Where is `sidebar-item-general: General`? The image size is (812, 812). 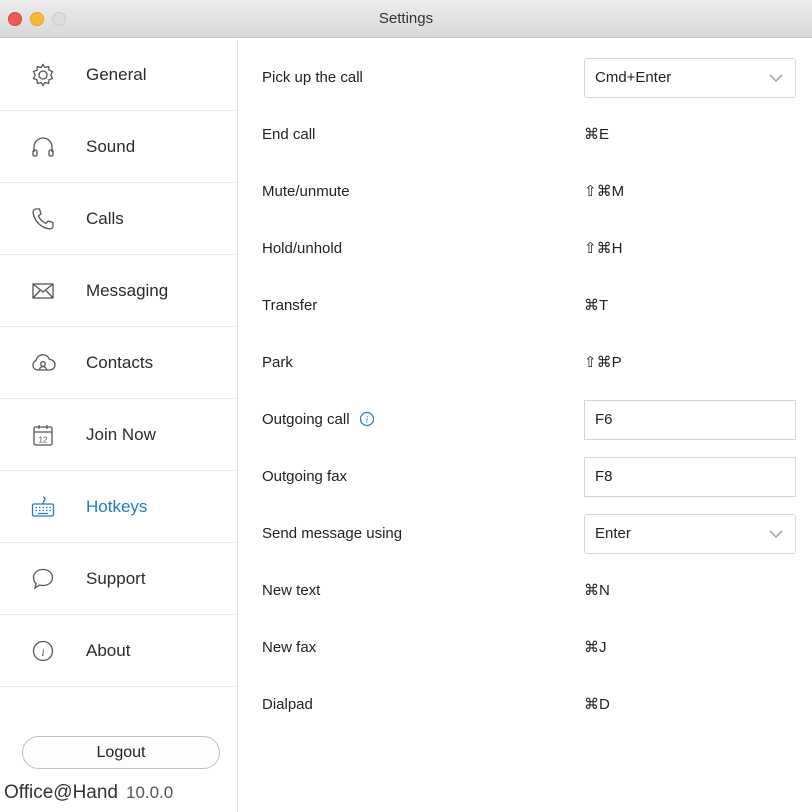
sidebar-item-general: General is located at coordinates (118, 75).